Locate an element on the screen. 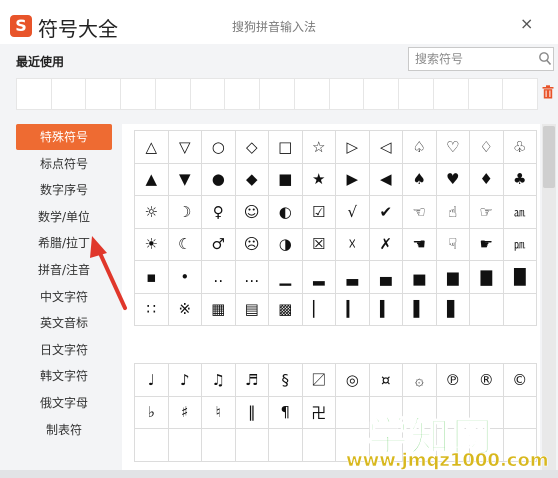  watermark: 学知网 www.jmqz1000.com is located at coordinates (443, 439).